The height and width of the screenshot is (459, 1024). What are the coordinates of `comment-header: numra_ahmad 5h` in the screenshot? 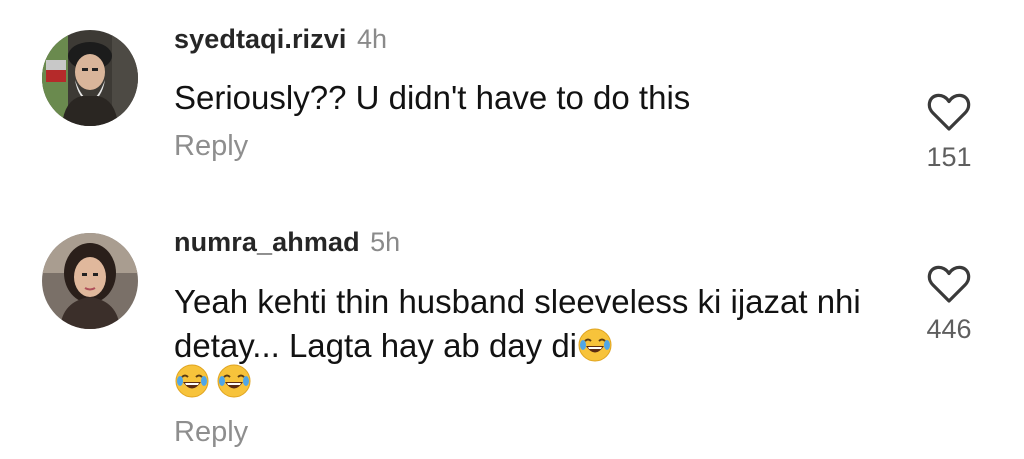 It's located at (287, 242).